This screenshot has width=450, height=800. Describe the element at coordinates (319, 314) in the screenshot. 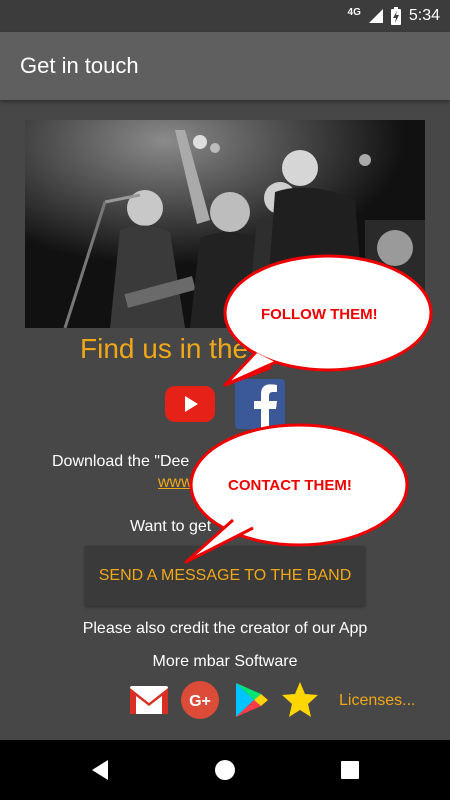

I see `follow-bubble-text: FOLLOW THEM!` at that location.